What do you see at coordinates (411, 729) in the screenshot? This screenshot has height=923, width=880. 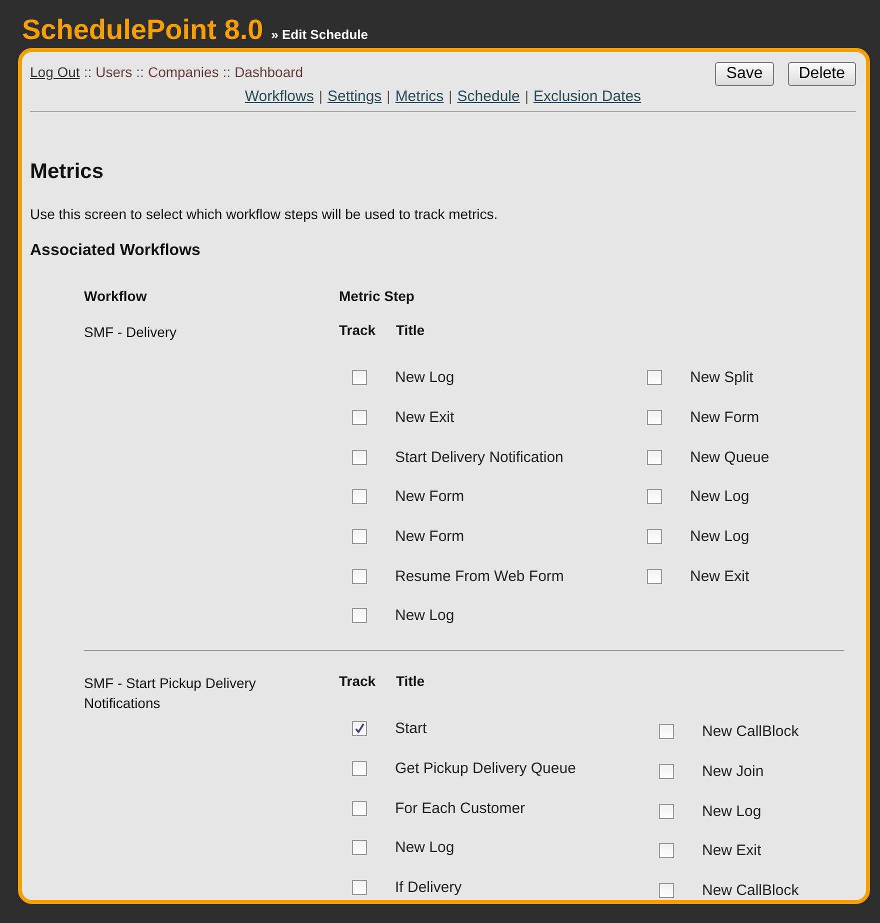 I see `step-title: Start` at bounding box center [411, 729].